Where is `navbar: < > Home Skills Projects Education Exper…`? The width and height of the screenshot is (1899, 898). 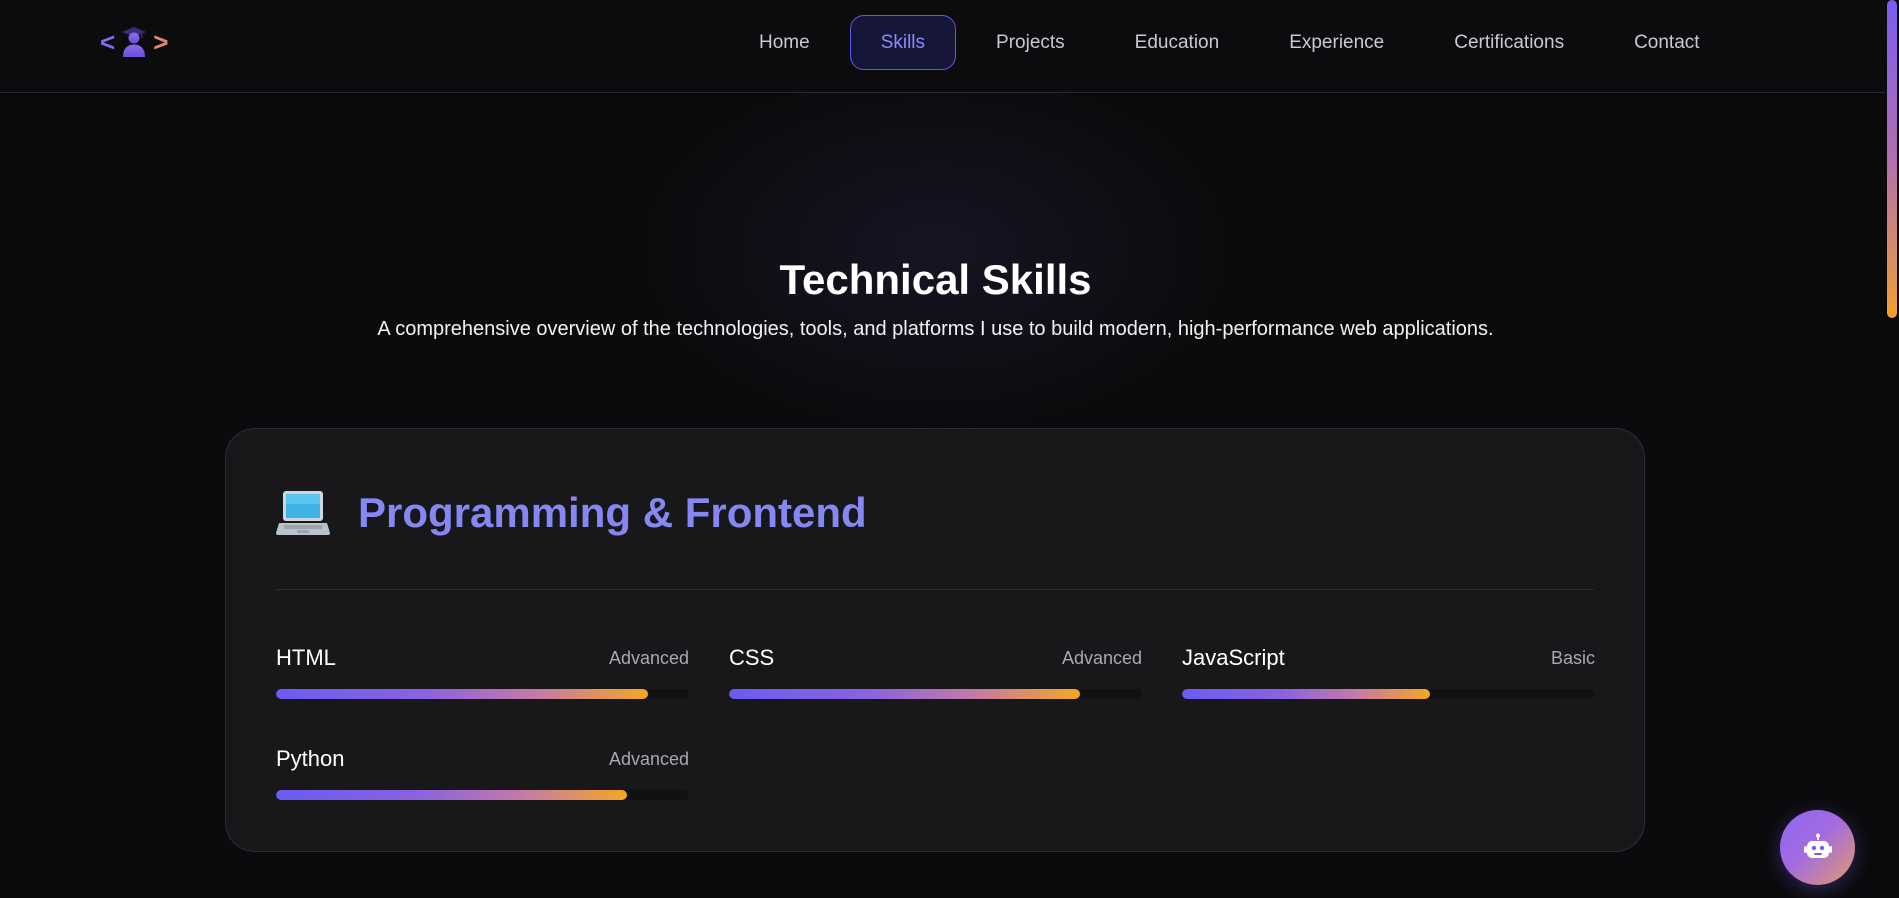
navbar: < > Home Skills Projects Education Exper… is located at coordinates (942, 46).